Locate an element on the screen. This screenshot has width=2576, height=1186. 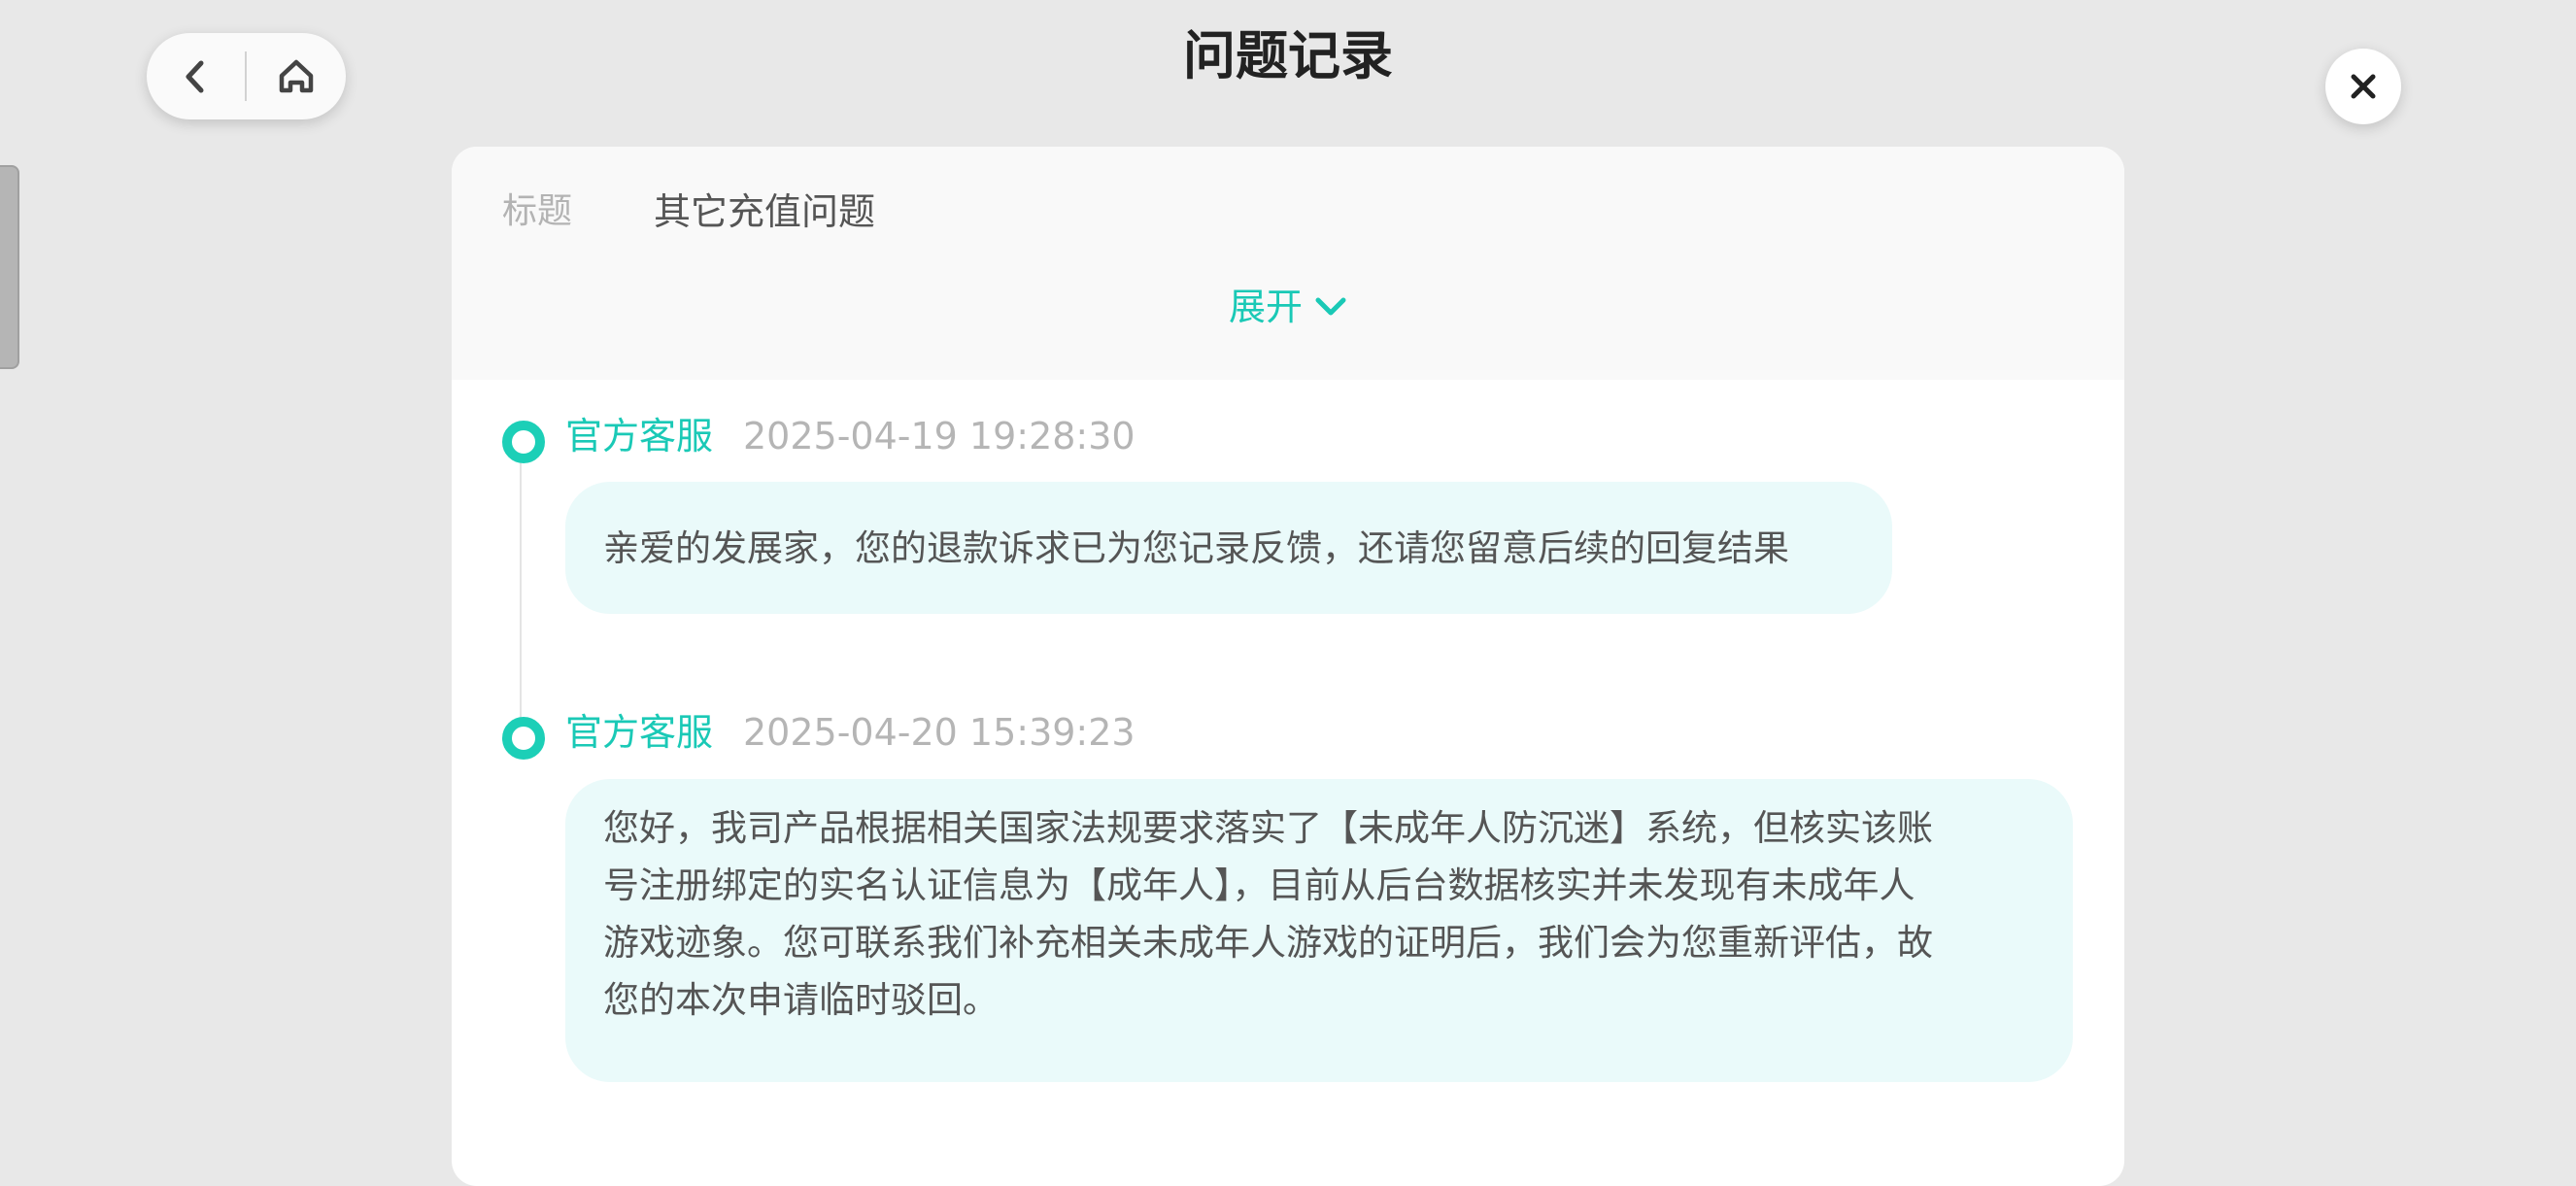
message-timestamp: 2025-04-19 19:28:30 is located at coordinates (939, 436).